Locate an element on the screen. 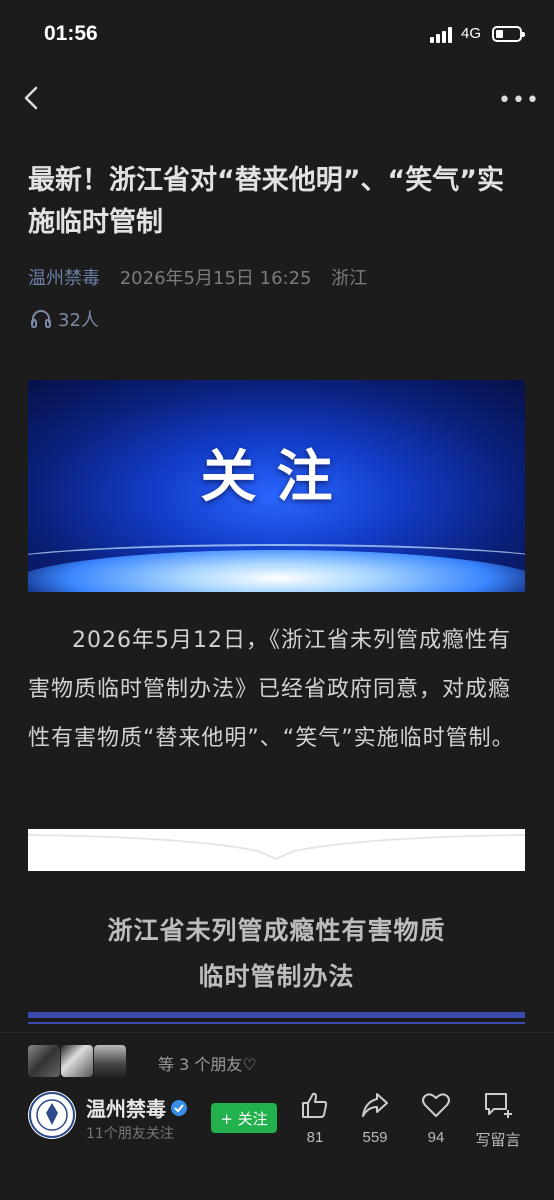 The image size is (554, 1200). heading-underline is located at coordinates (276, 1015).